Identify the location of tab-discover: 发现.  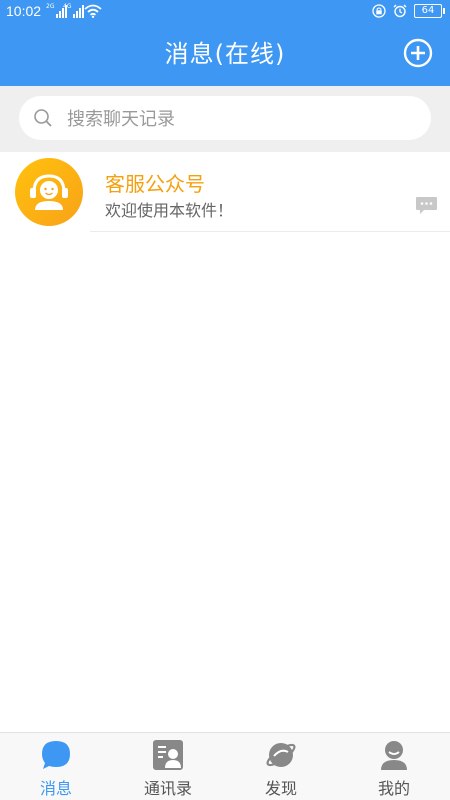
(281, 766).